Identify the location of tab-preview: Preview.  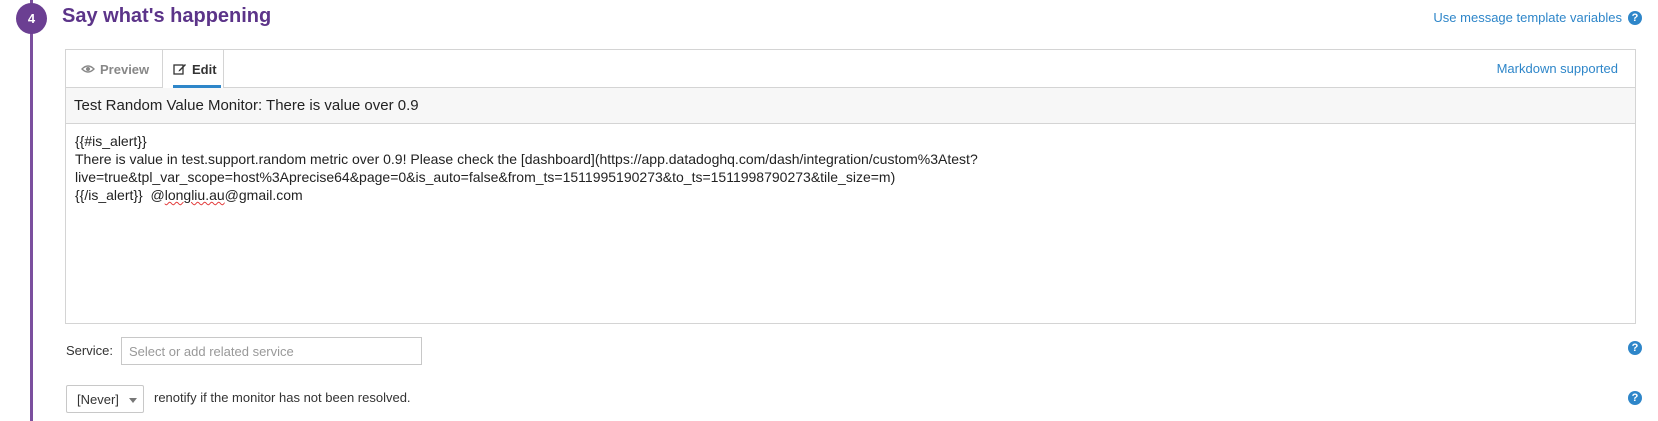
(115, 69).